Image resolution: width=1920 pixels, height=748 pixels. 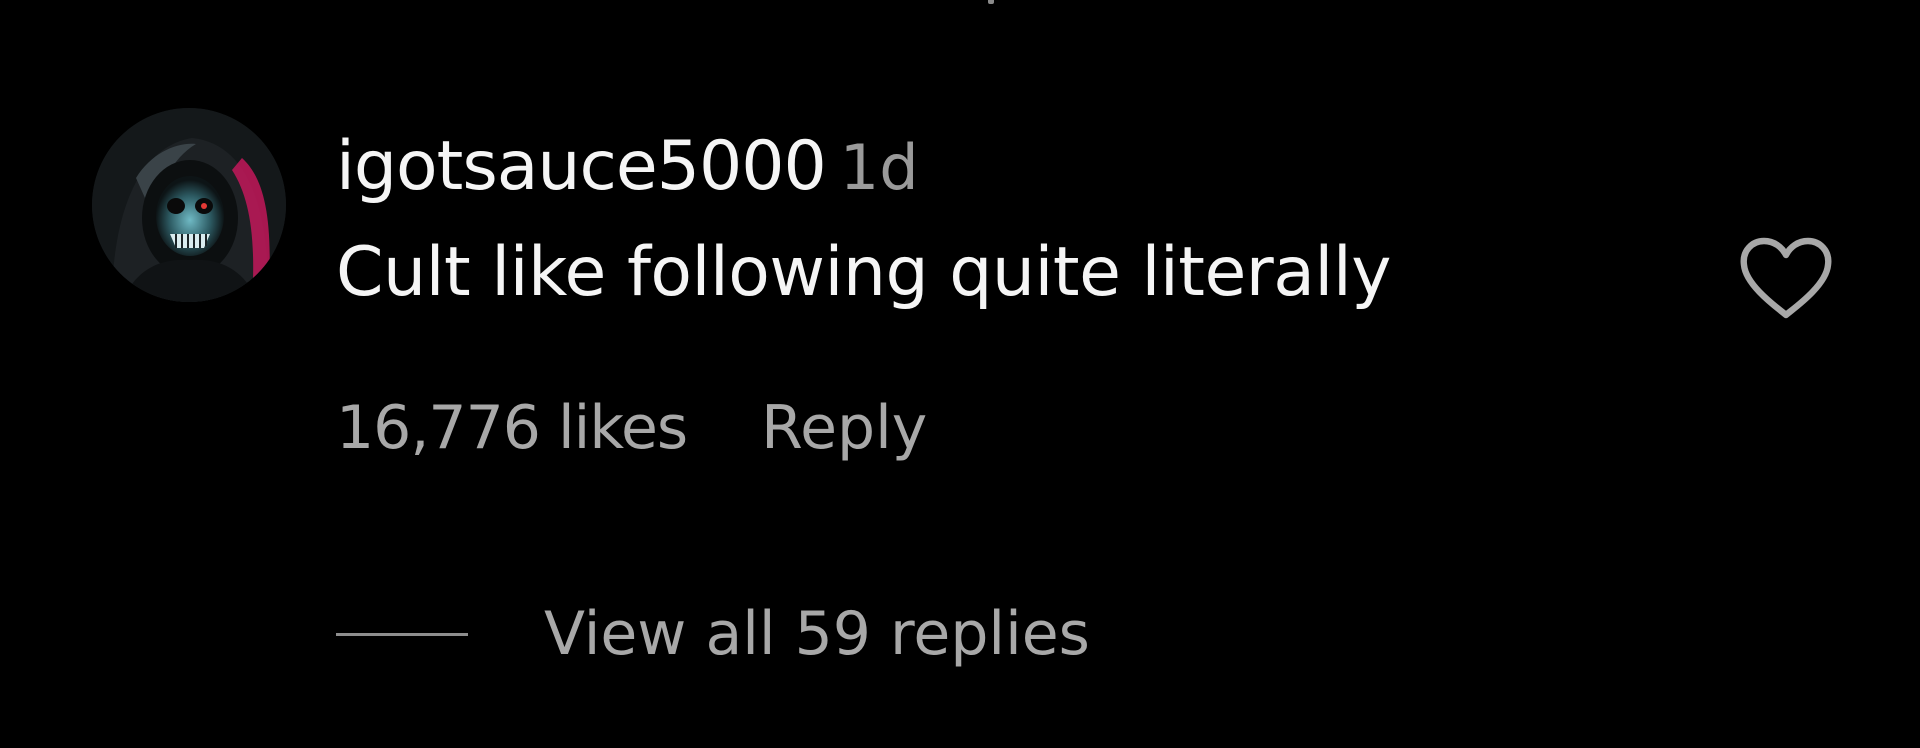 I want to click on avatar, so click(x=189, y=205).